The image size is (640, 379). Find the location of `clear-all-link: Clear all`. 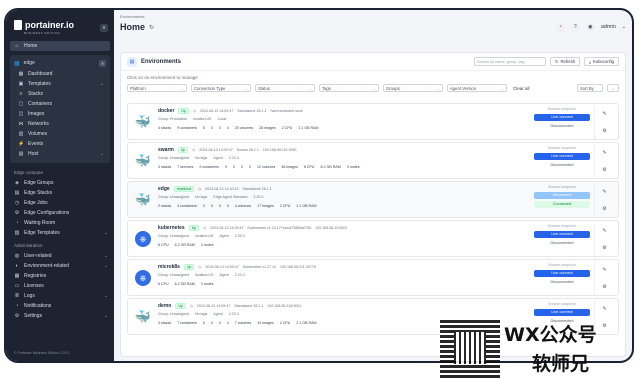

clear-all-link: Clear all is located at coordinates (521, 88).